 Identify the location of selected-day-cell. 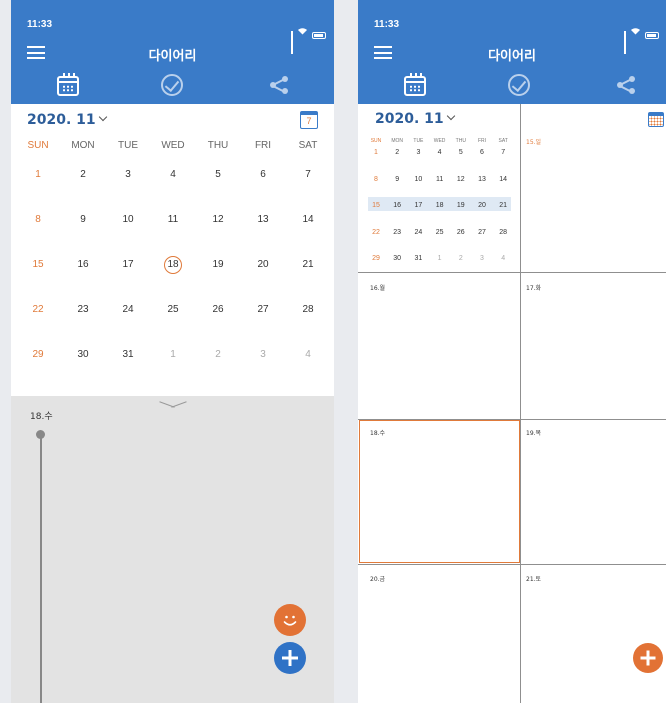
(439, 491).